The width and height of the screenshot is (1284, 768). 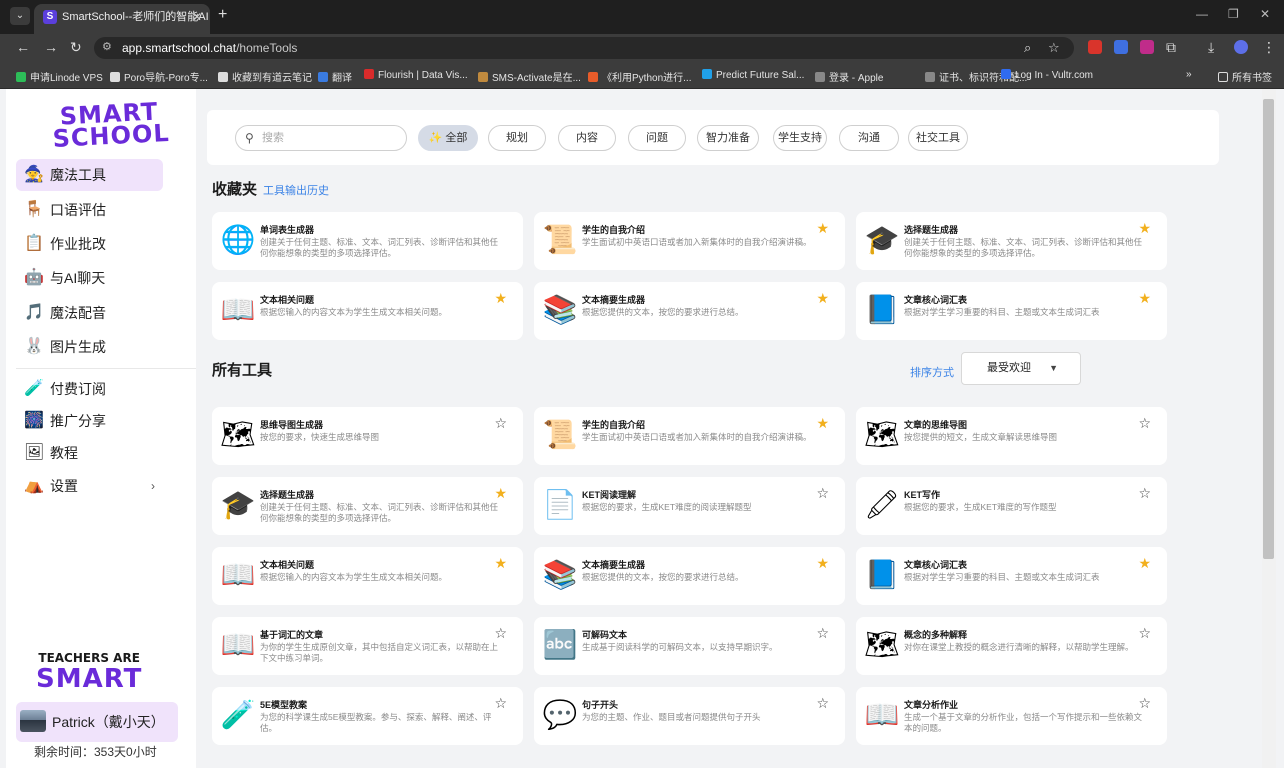 I want to click on bookmark-star-icon: ☆, so click(x=1054, y=48).